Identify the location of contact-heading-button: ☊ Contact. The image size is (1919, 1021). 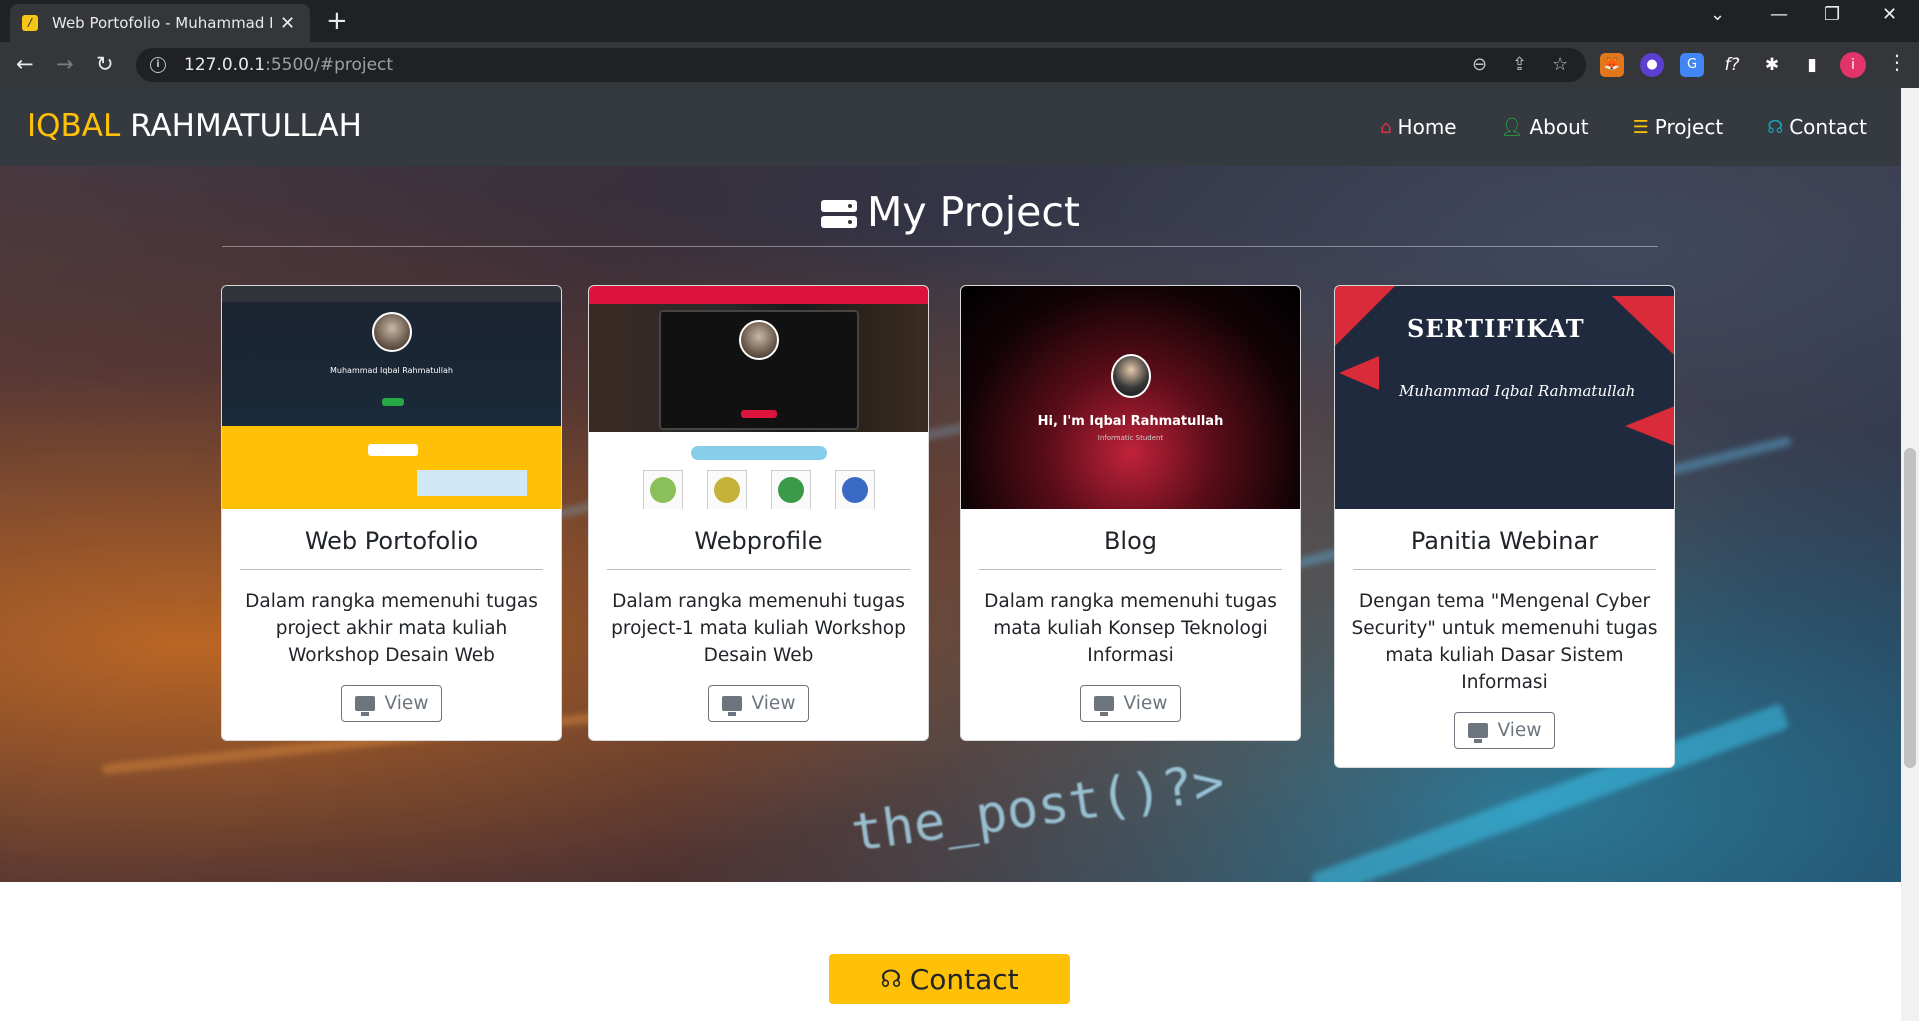
(949, 979).